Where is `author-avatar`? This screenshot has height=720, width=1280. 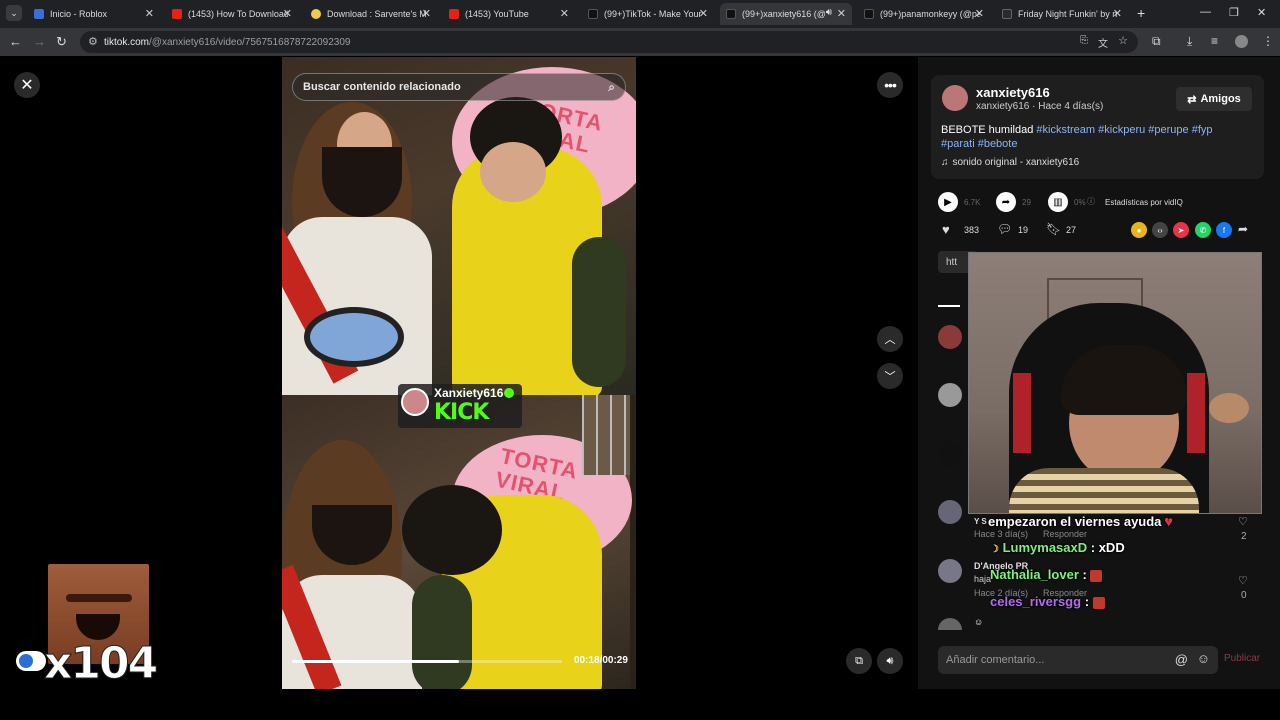 author-avatar is located at coordinates (955, 98).